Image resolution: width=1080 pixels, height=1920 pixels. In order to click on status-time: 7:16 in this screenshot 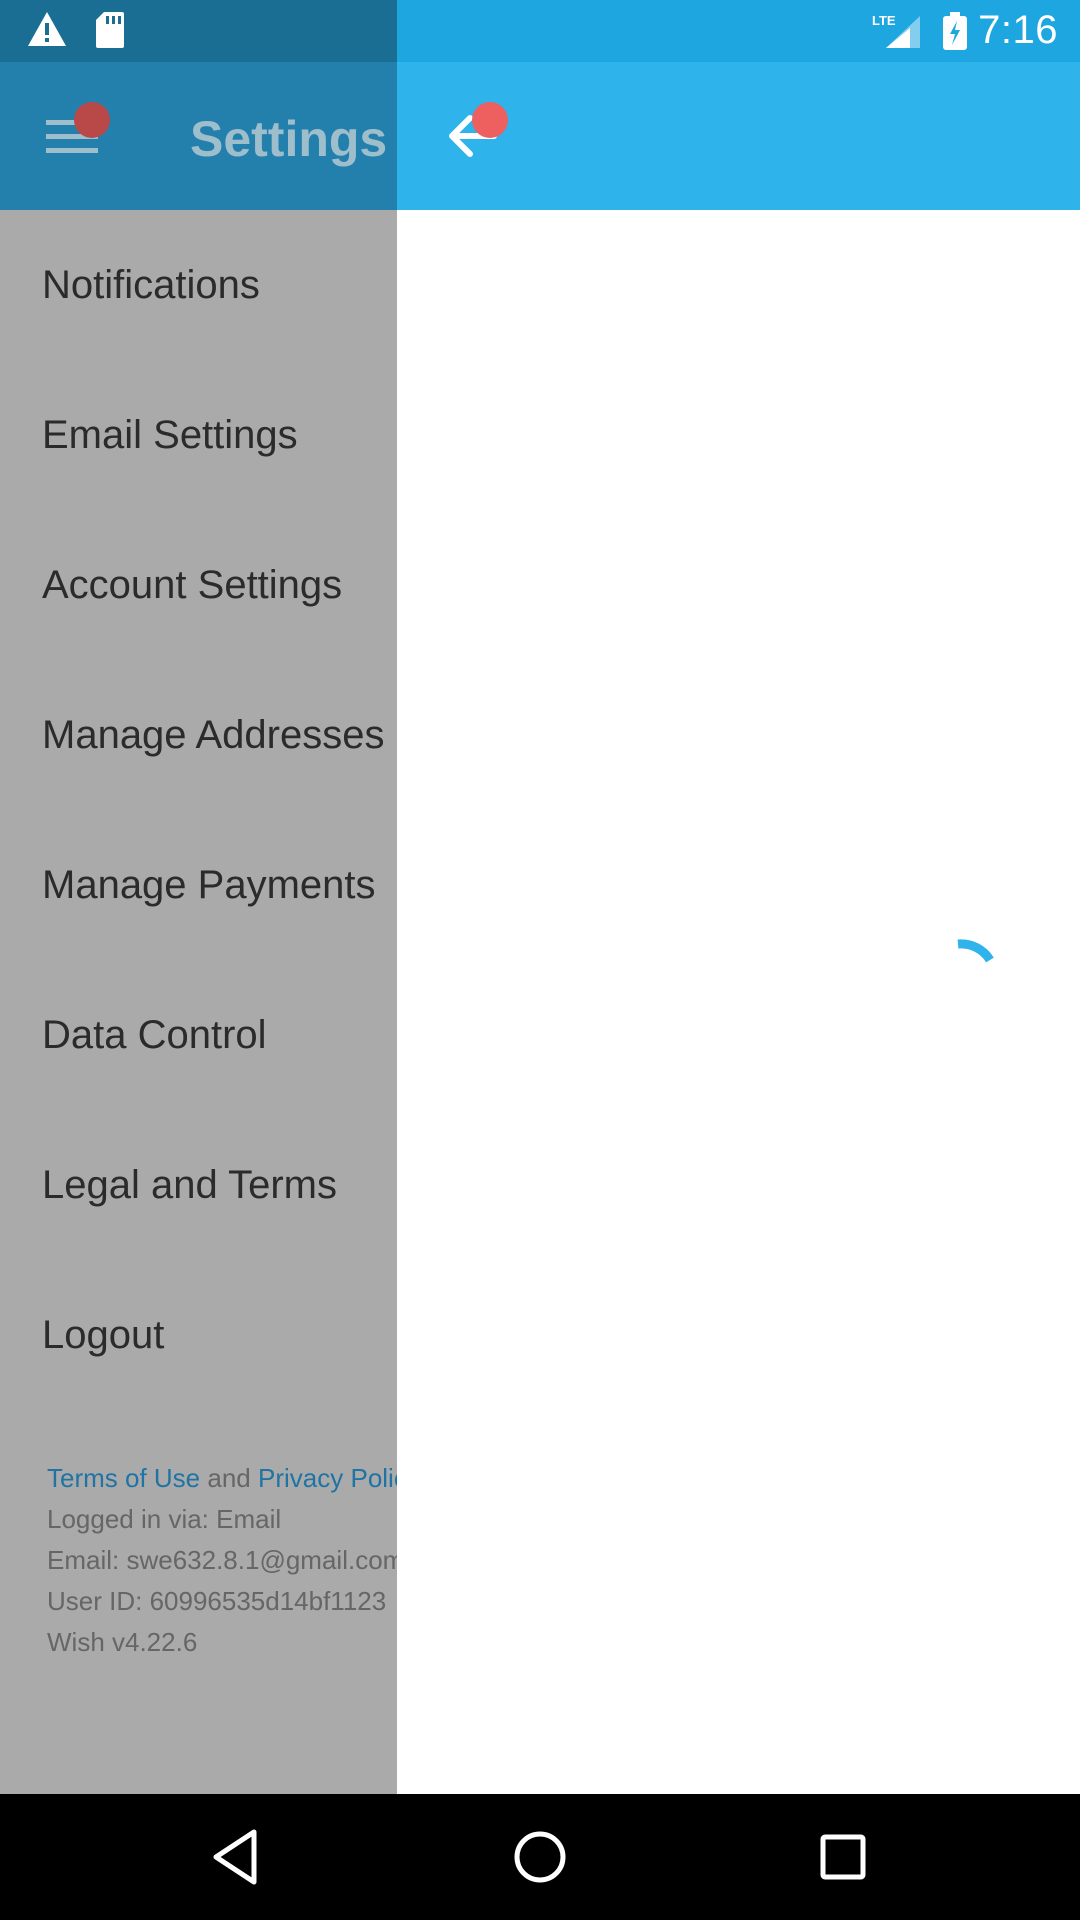, I will do `click(1018, 30)`.